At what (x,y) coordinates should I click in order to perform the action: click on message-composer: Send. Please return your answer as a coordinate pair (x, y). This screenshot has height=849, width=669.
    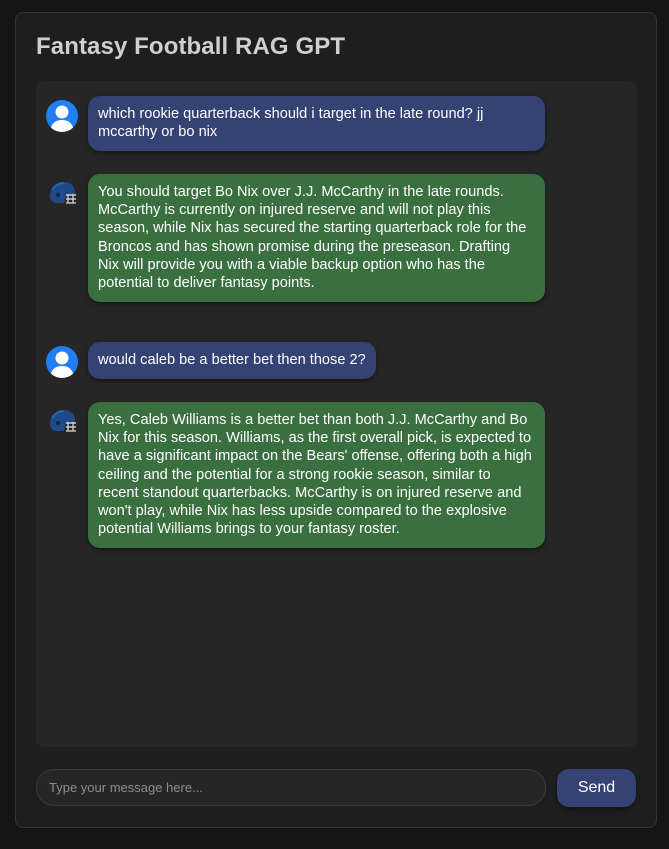
    Looking at the image, I should click on (336, 788).